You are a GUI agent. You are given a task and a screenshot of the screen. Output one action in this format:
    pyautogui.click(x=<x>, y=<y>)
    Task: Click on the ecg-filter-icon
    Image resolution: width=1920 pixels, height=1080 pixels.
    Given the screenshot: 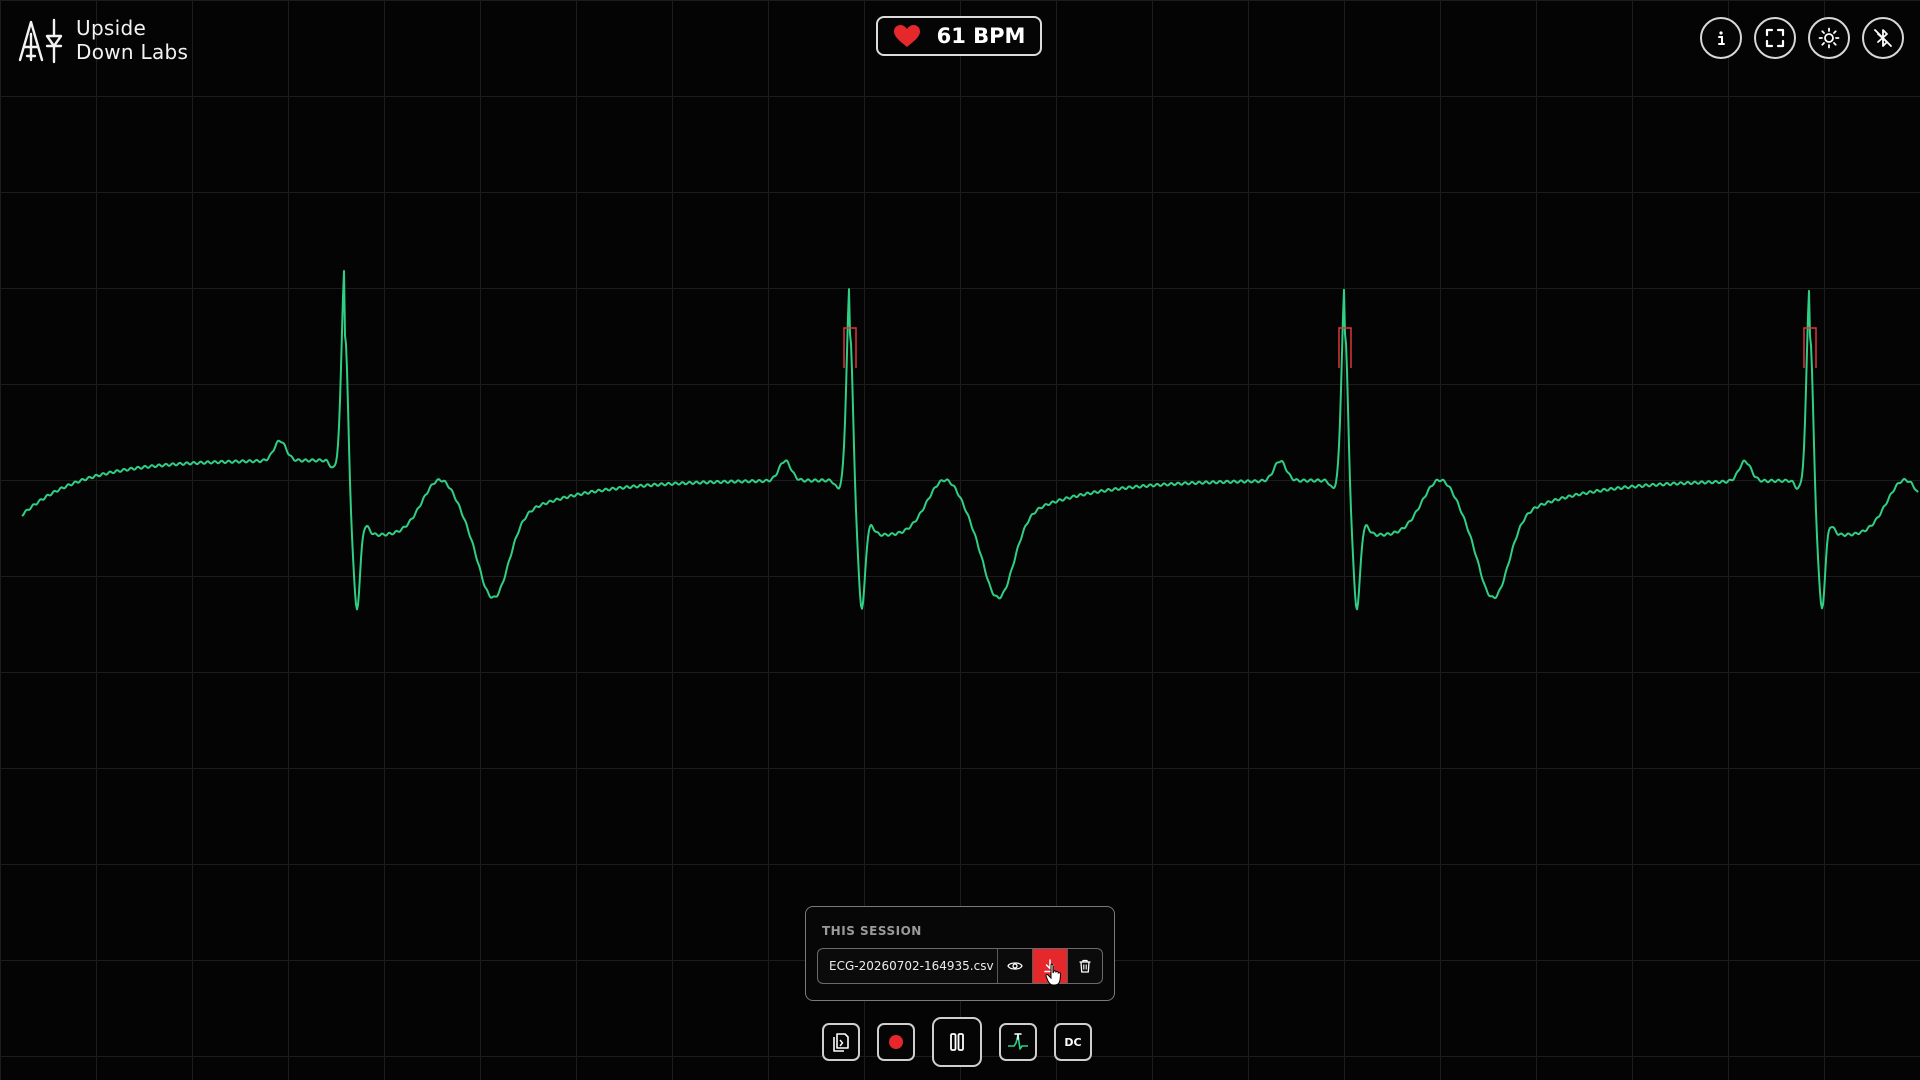 What is the action you would take?
    pyautogui.click(x=1018, y=1041)
    